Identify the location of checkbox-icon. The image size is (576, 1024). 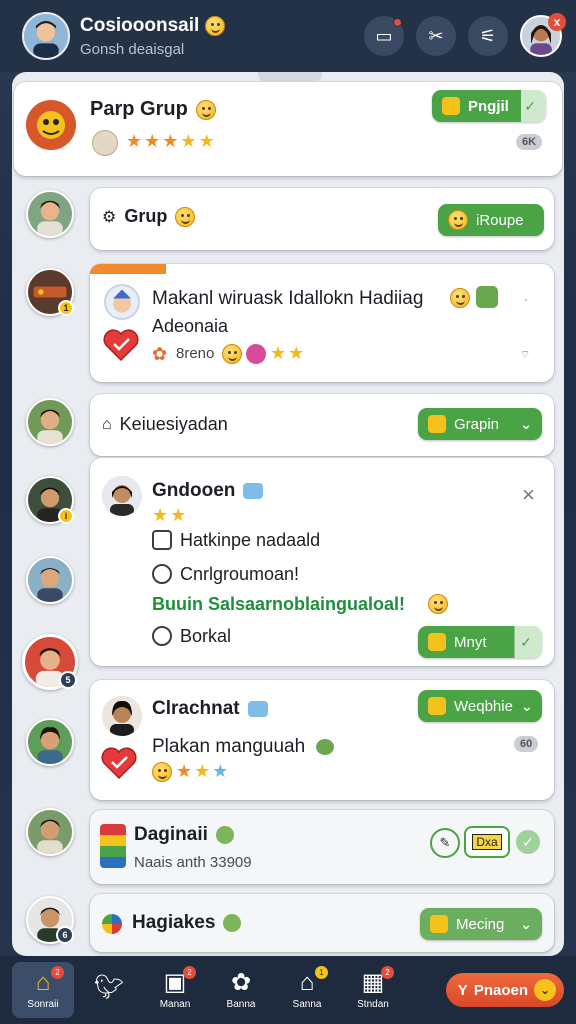
(162, 540).